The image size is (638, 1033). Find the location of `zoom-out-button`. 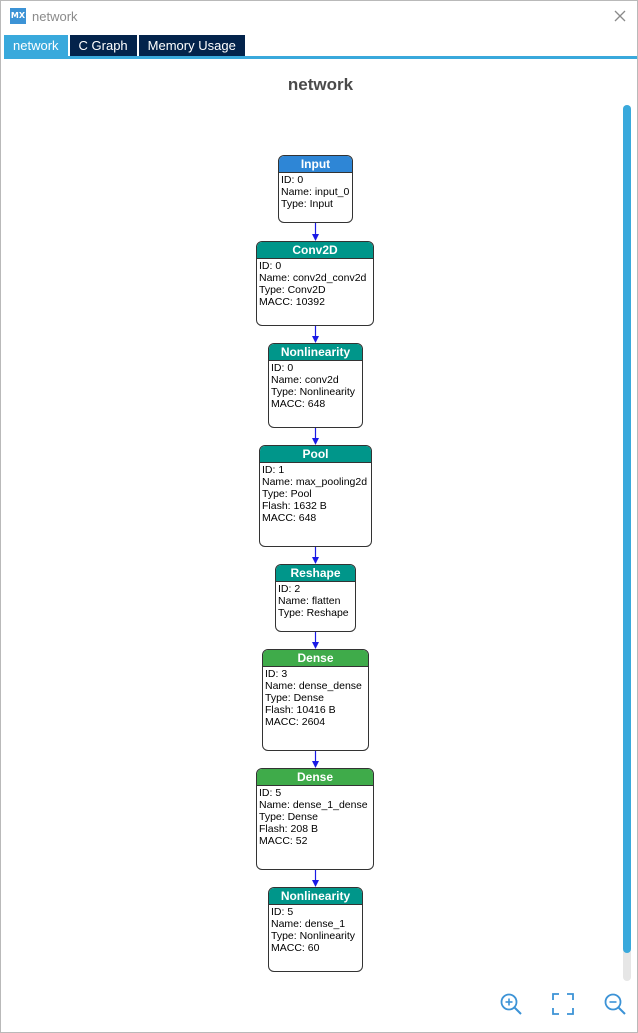

zoom-out-button is located at coordinates (615, 1004).